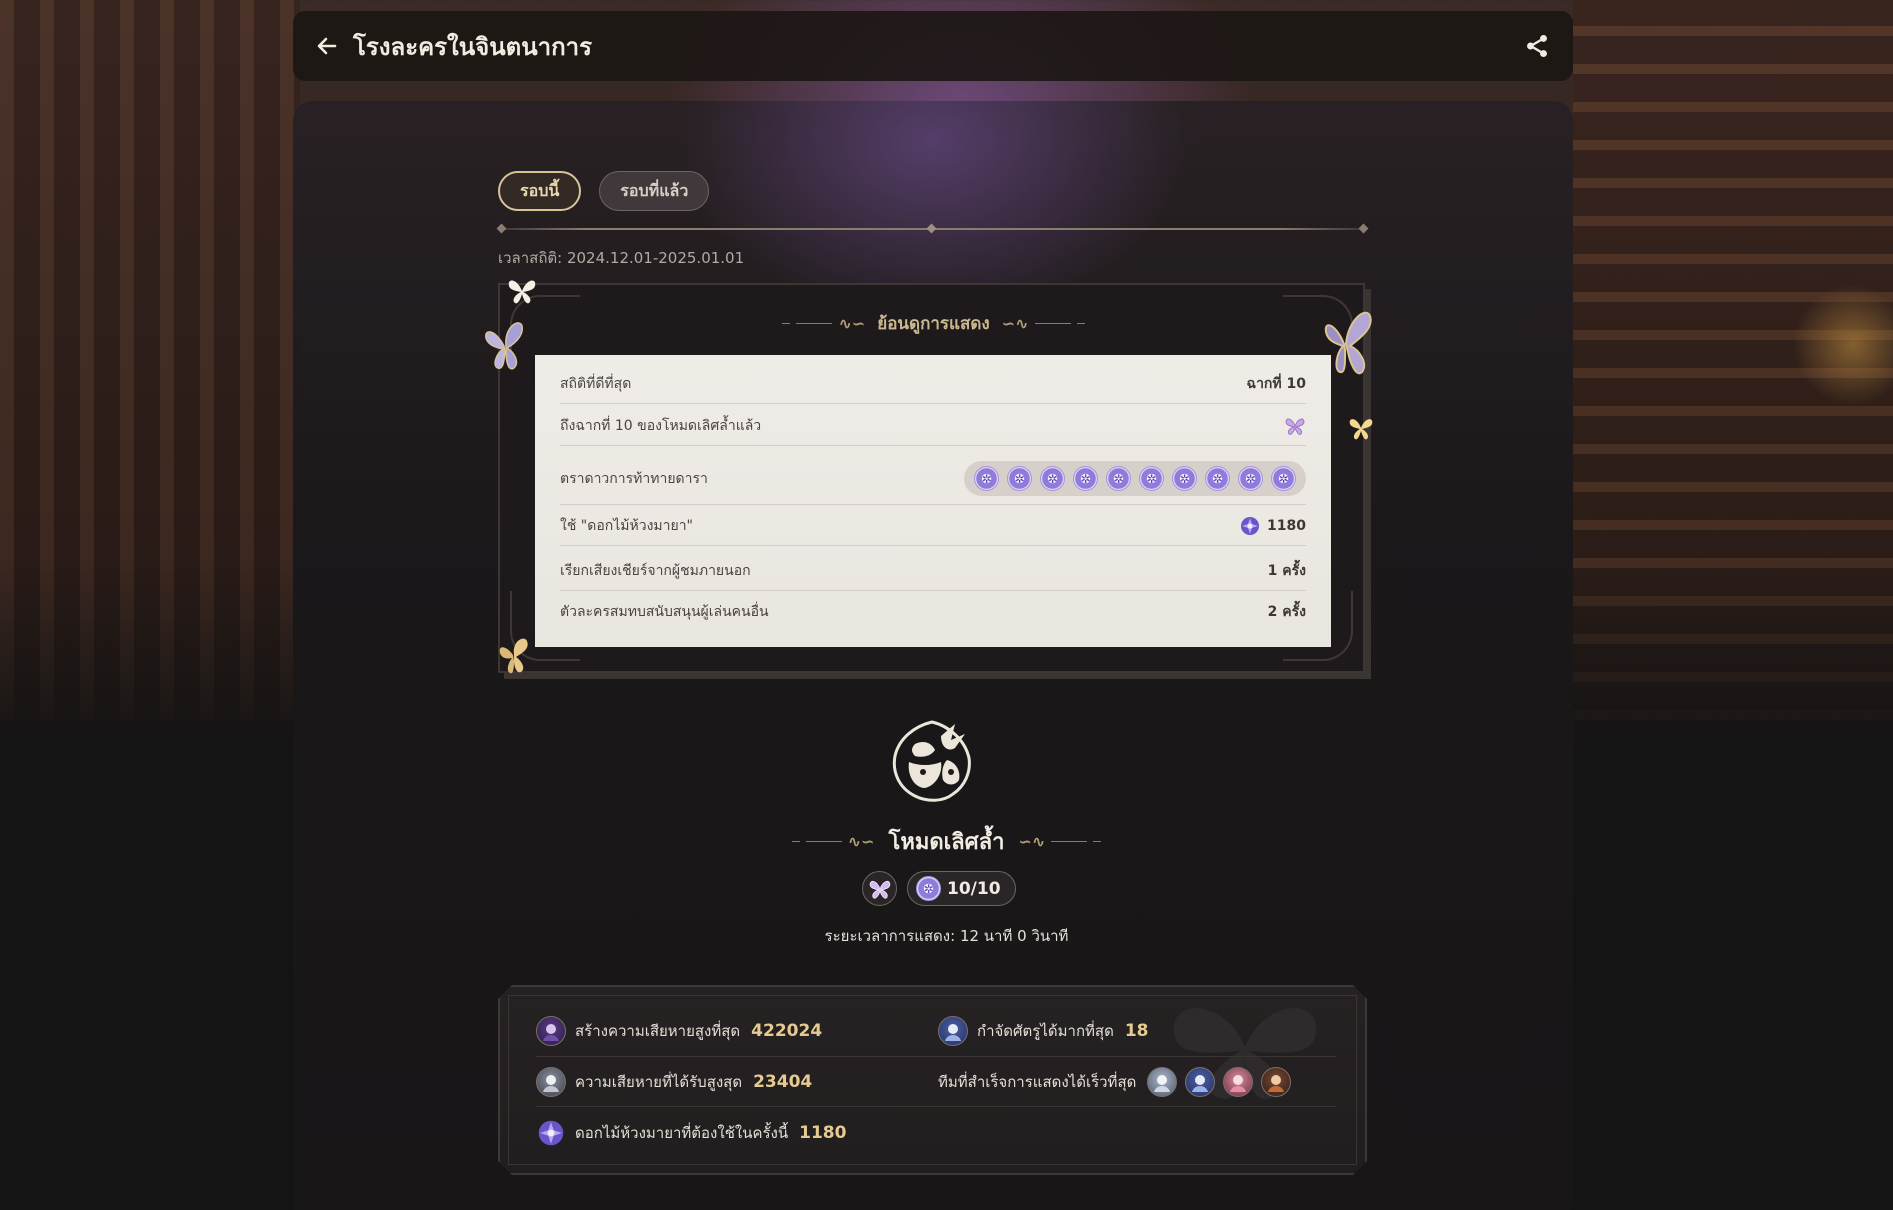 This screenshot has width=1893, height=1210. I want to click on review-row-label: ใช้ "ดอกไม้ห้วงมายา", so click(626, 526).